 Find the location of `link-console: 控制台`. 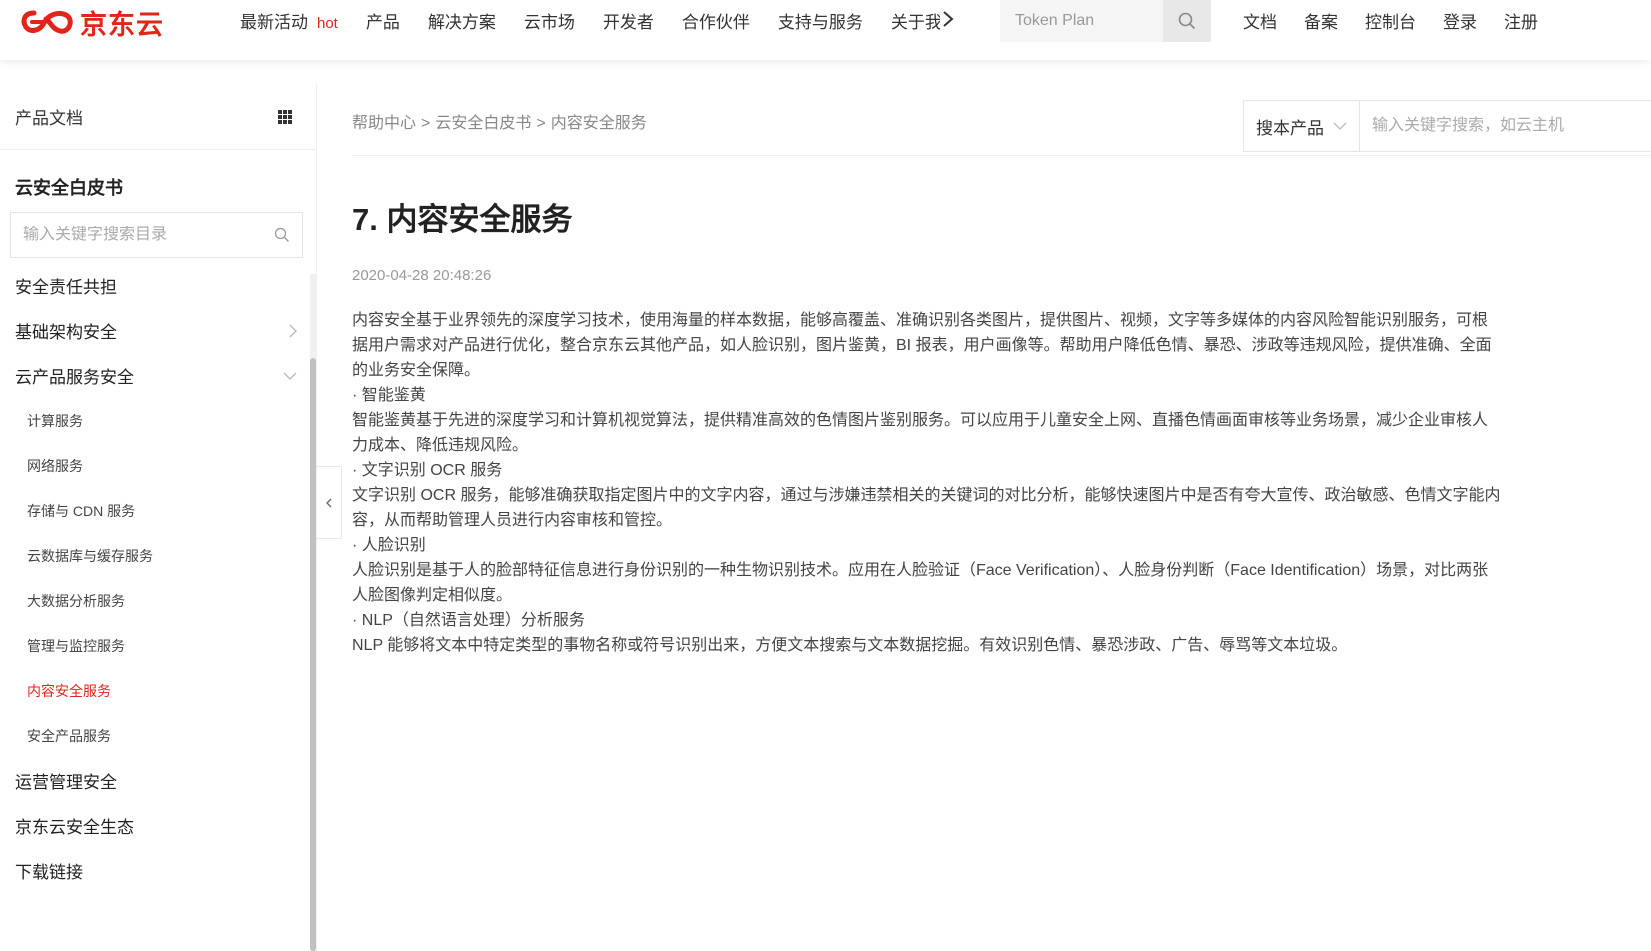

link-console: 控制台 is located at coordinates (1390, 20).